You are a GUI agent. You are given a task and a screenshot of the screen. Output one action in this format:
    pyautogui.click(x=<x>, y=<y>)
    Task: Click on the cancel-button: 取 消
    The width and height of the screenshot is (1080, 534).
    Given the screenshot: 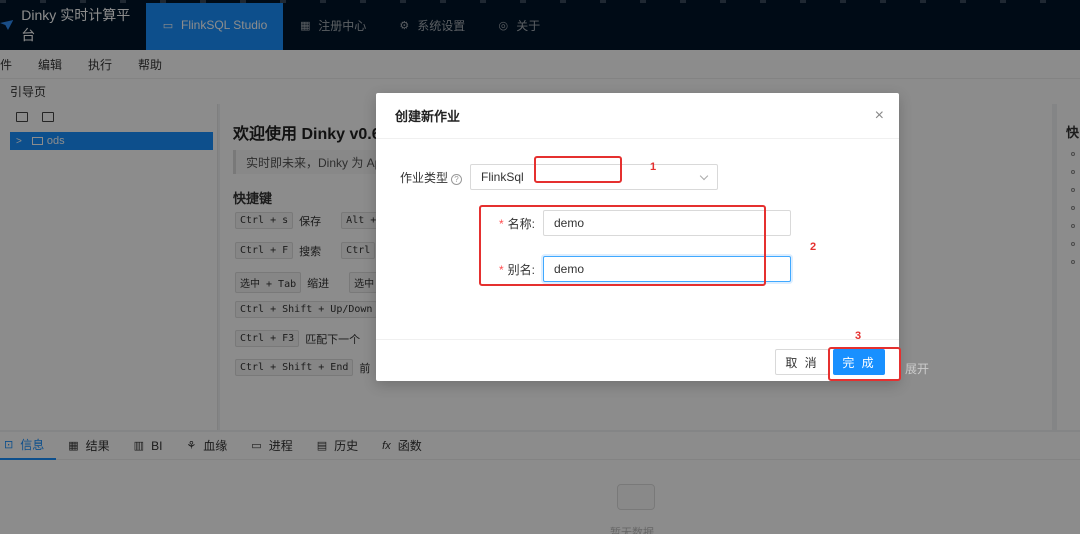 What is the action you would take?
    pyautogui.click(x=802, y=362)
    